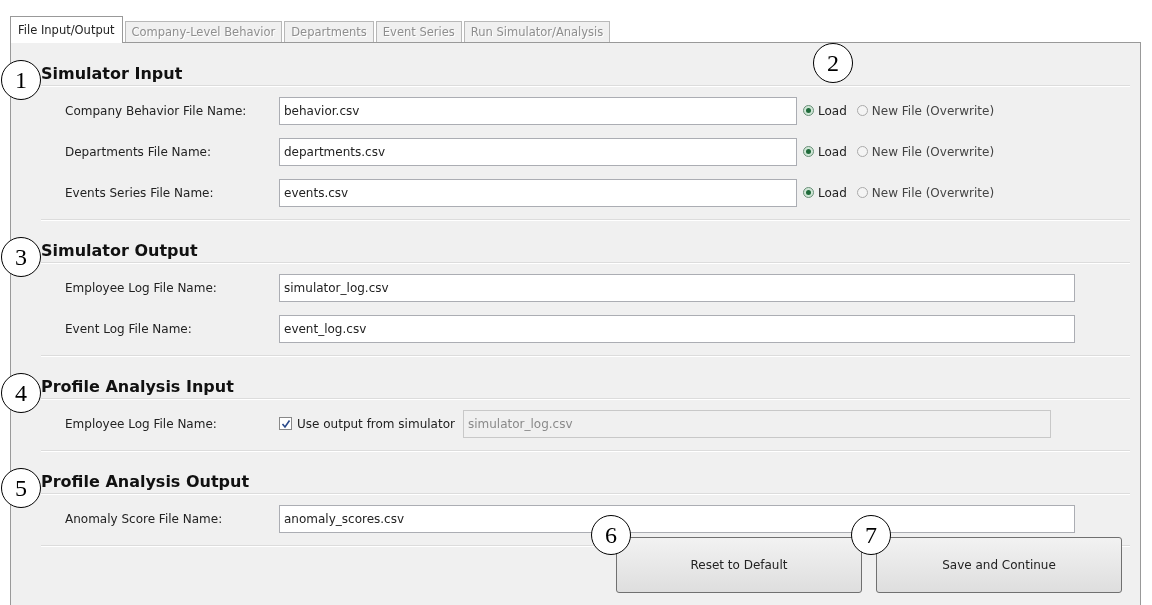  I want to click on file-name-field: event_log.csv, so click(677, 328).